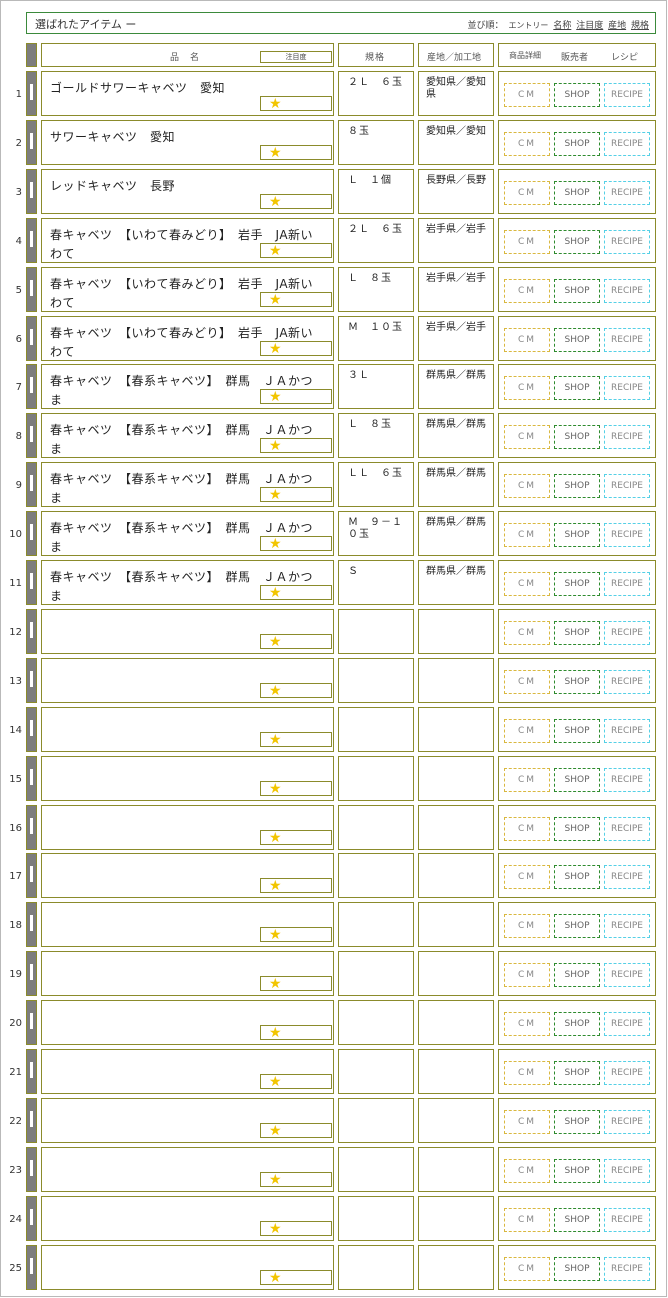 The width and height of the screenshot is (668, 1298). What do you see at coordinates (296, 57) in the screenshot?
I see `attention-sort-button: 注目度` at bounding box center [296, 57].